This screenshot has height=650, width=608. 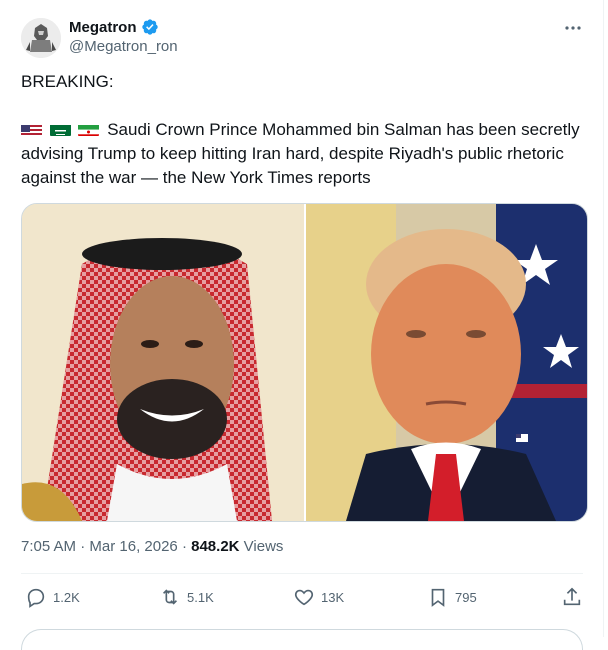 What do you see at coordinates (89, 129) in the screenshot?
I see `iran-flag-icon` at bounding box center [89, 129].